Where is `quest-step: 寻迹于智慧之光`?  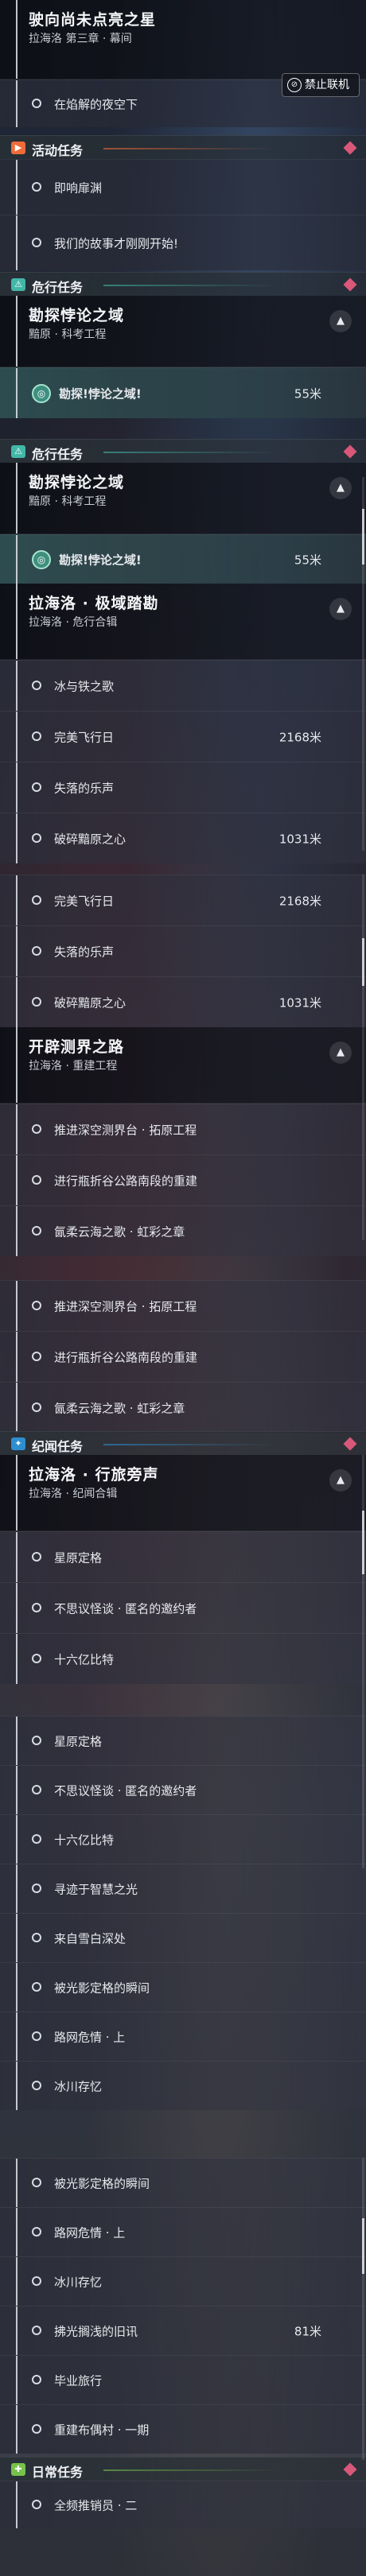 quest-step: 寻迹于智慧之光 is located at coordinates (183, 1889).